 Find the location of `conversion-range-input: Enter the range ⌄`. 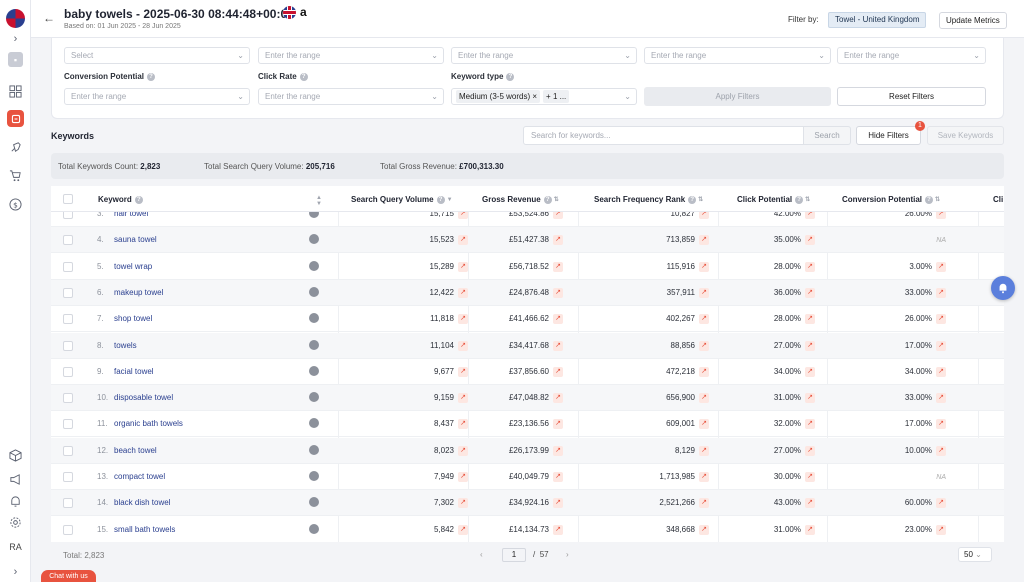

conversion-range-input: Enter the range ⌄ is located at coordinates (157, 96).